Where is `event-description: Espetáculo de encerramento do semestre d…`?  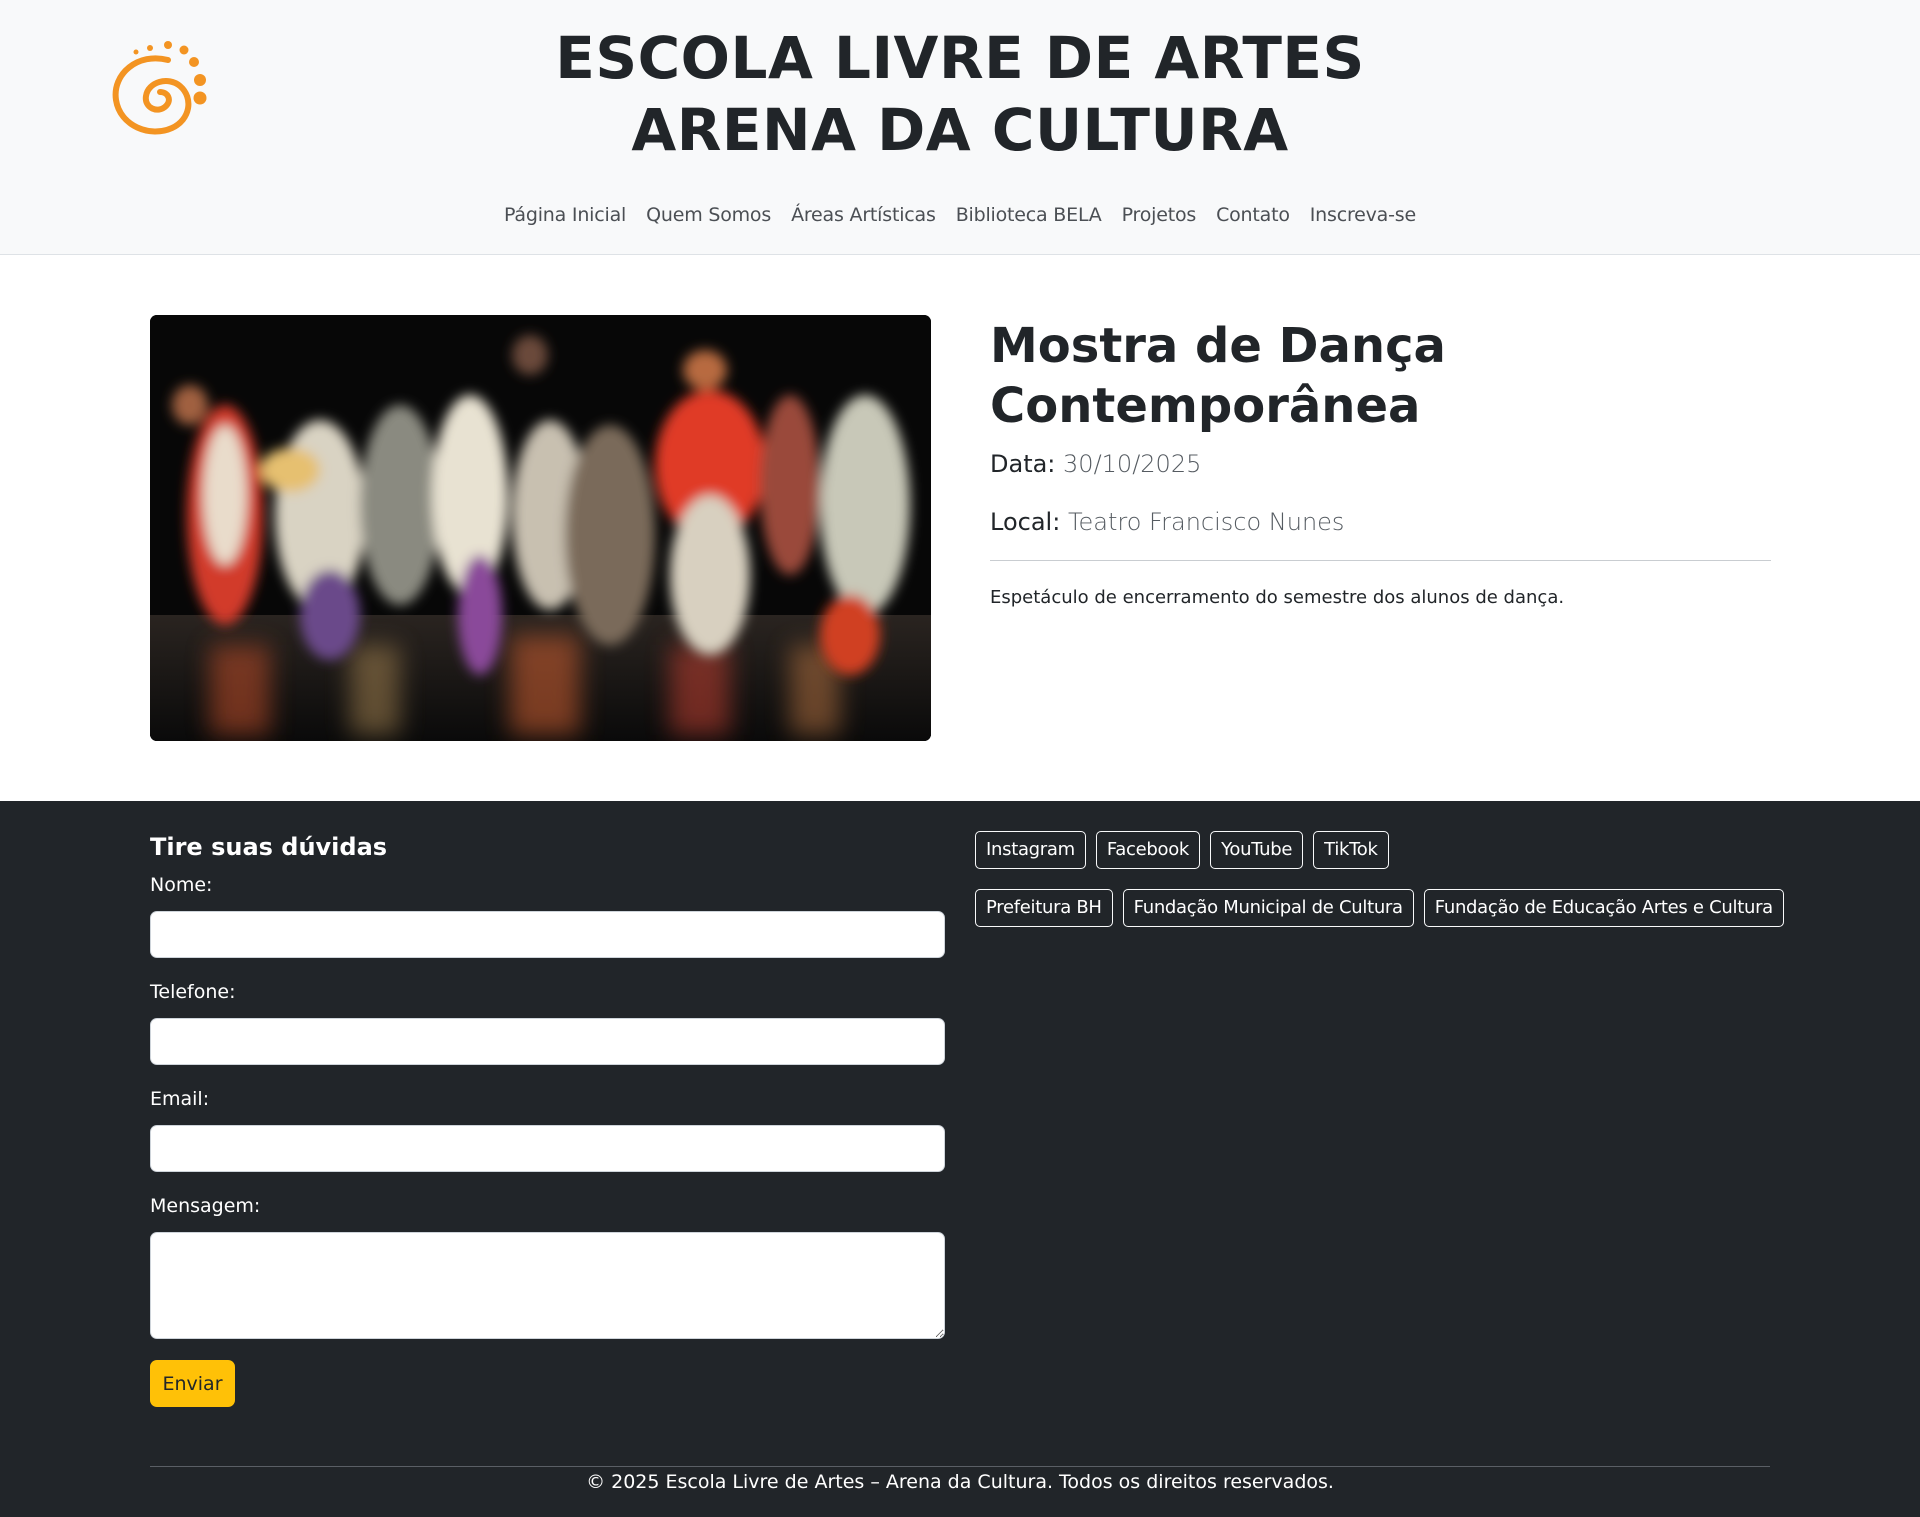
event-description: Espetáculo de encerramento do semestre d… is located at coordinates (1277, 597).